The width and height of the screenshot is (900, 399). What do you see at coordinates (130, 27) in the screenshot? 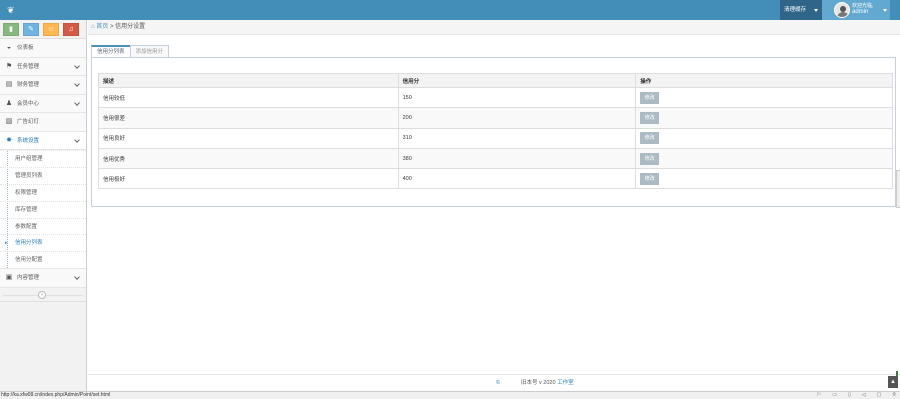
I see `breadcrumb-current: 信用分设置` at bounding box center [130, 27].